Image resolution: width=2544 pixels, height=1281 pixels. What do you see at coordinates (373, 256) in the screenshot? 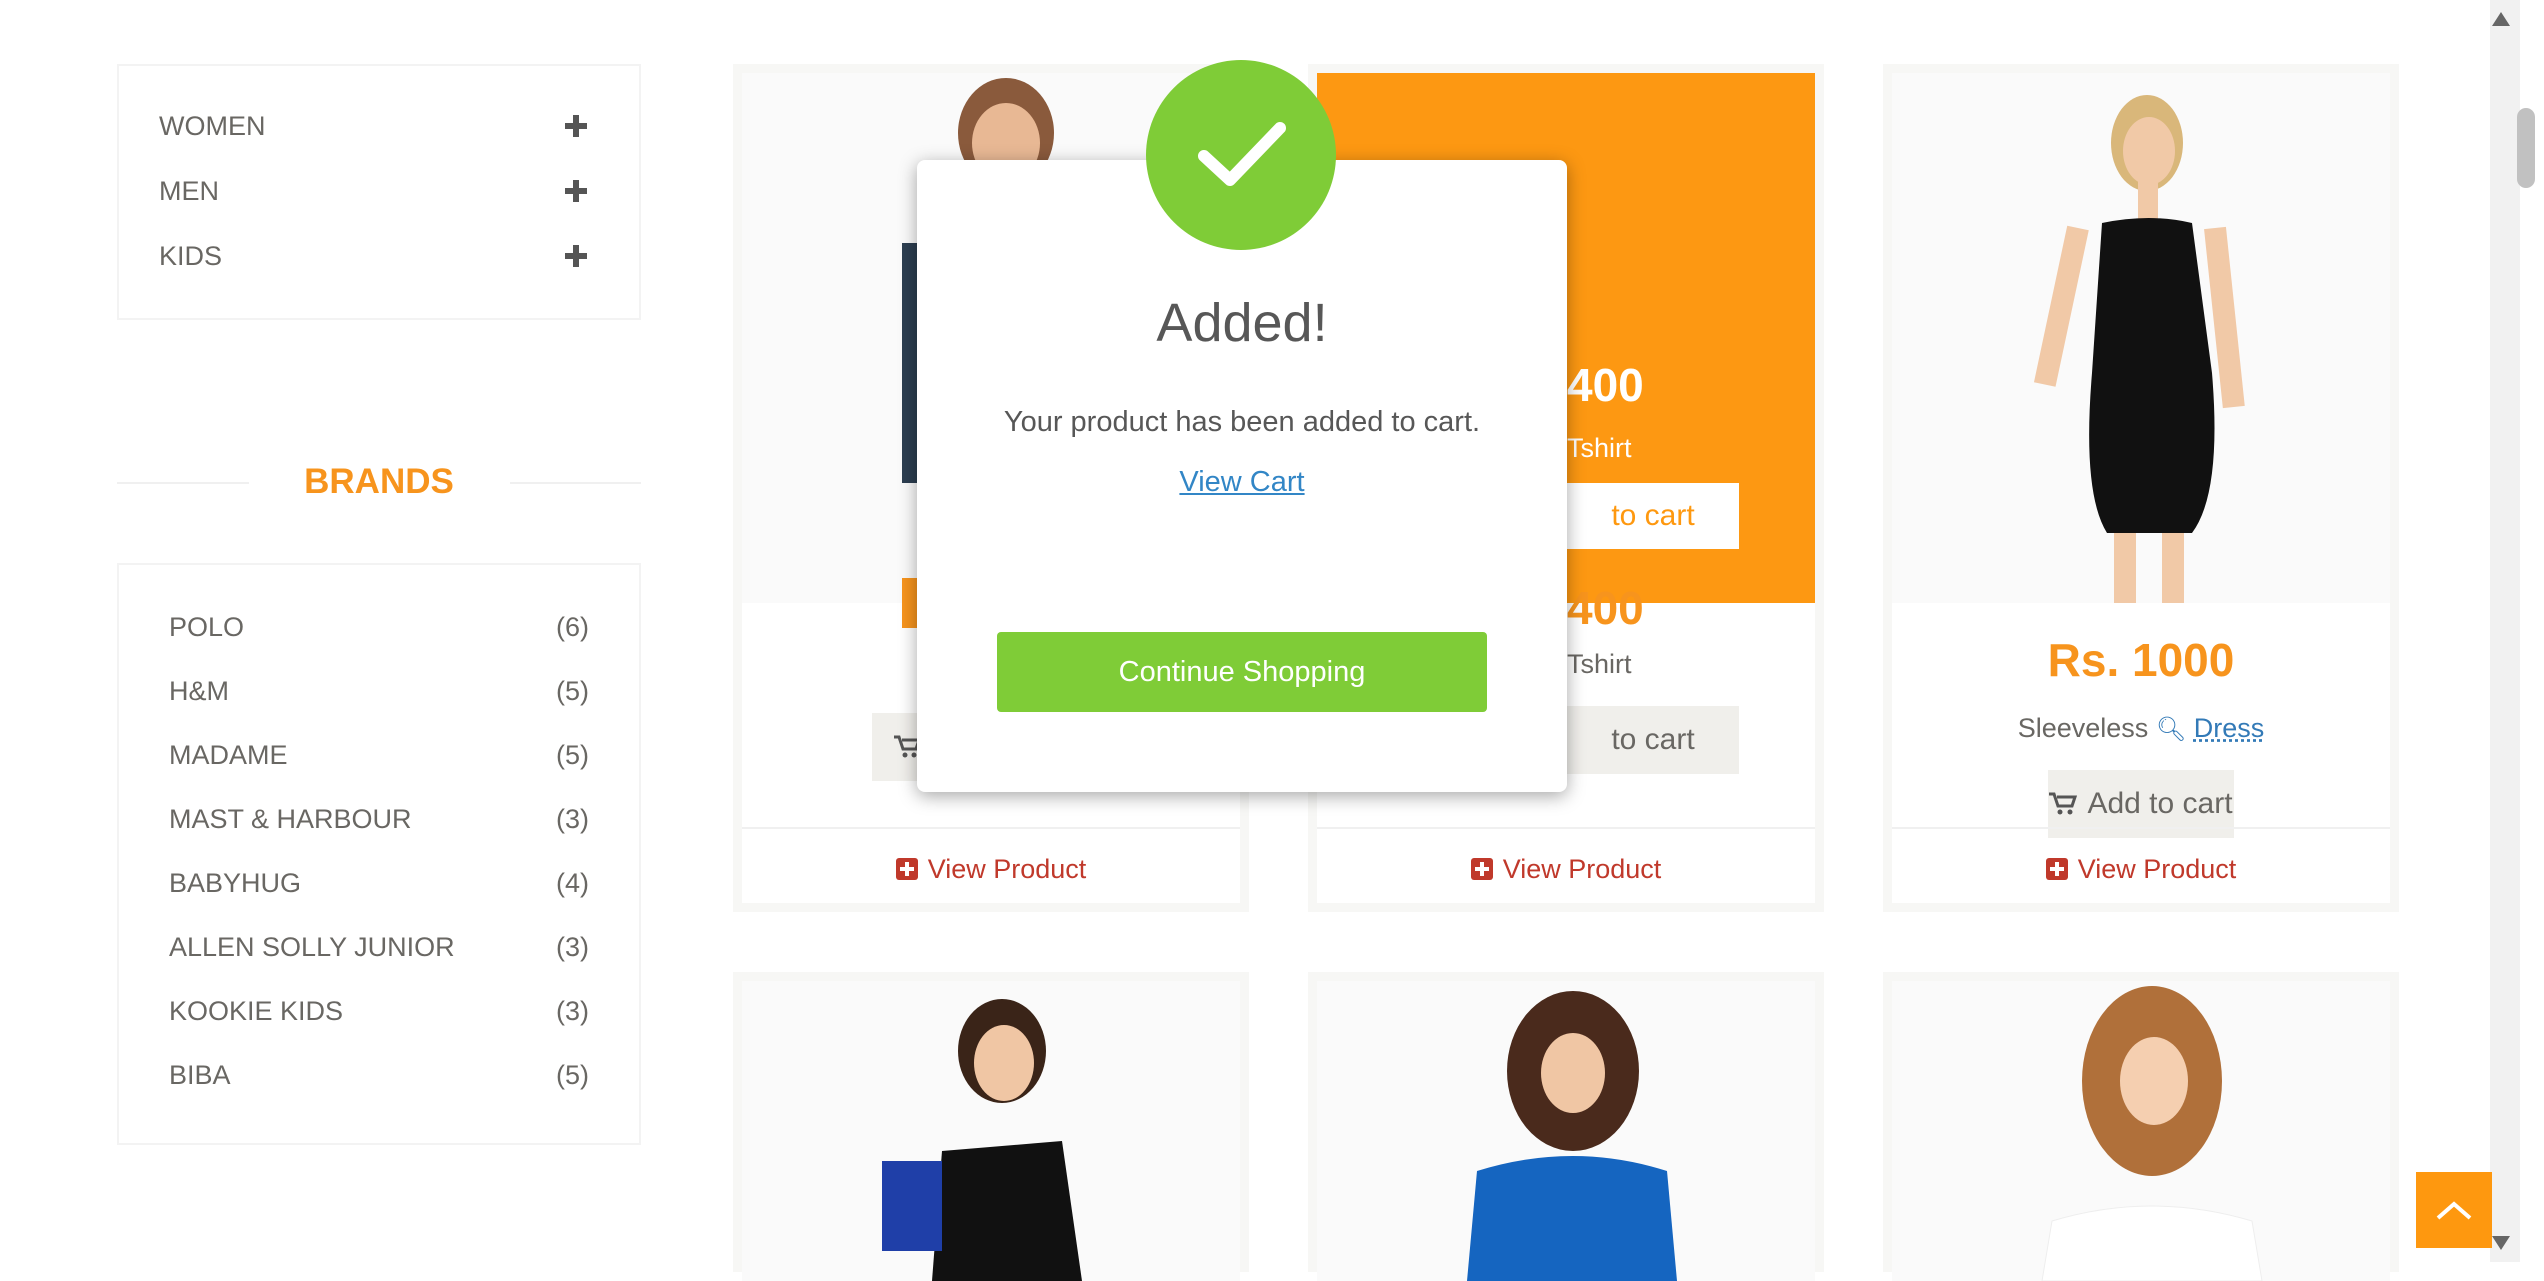
I see `category-kids: KIDS` at bounding box center [373, 256].